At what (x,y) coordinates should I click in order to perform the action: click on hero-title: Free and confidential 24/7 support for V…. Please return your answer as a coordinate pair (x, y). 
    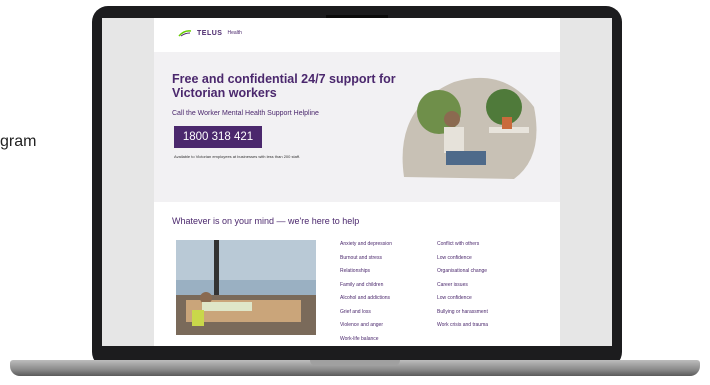
    Looking at the image, I should click on (284, 86).